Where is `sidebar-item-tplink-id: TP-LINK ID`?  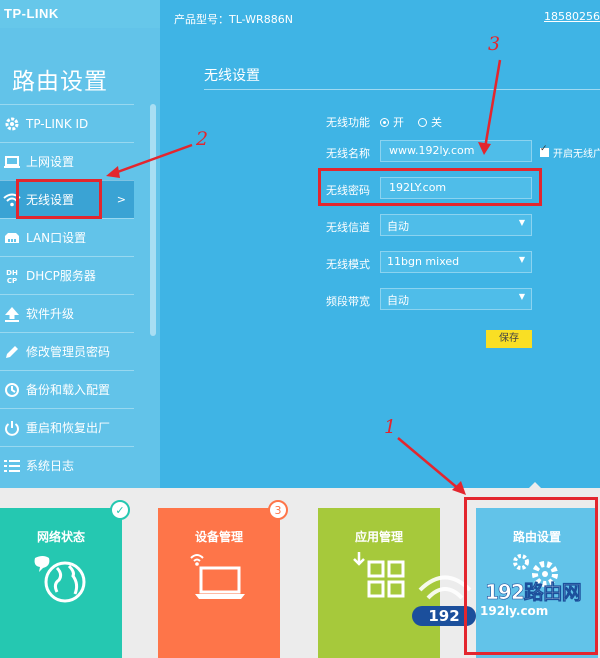
sidebar-item-tplink-id: TP-LINK ID is located at coordinates (67, 123).